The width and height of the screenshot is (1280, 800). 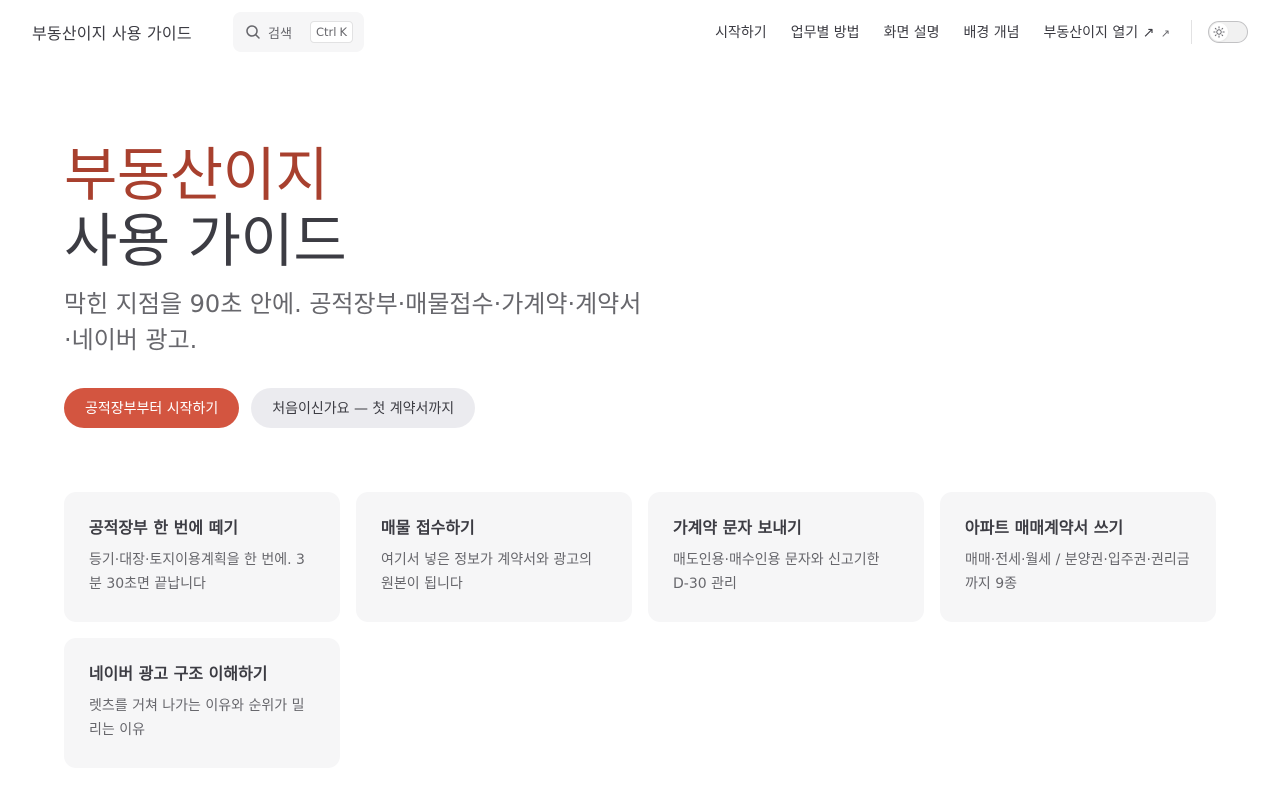 I want to click on feature-title: 공적장부 한 번에 떼기, so click(x=164, y=527).